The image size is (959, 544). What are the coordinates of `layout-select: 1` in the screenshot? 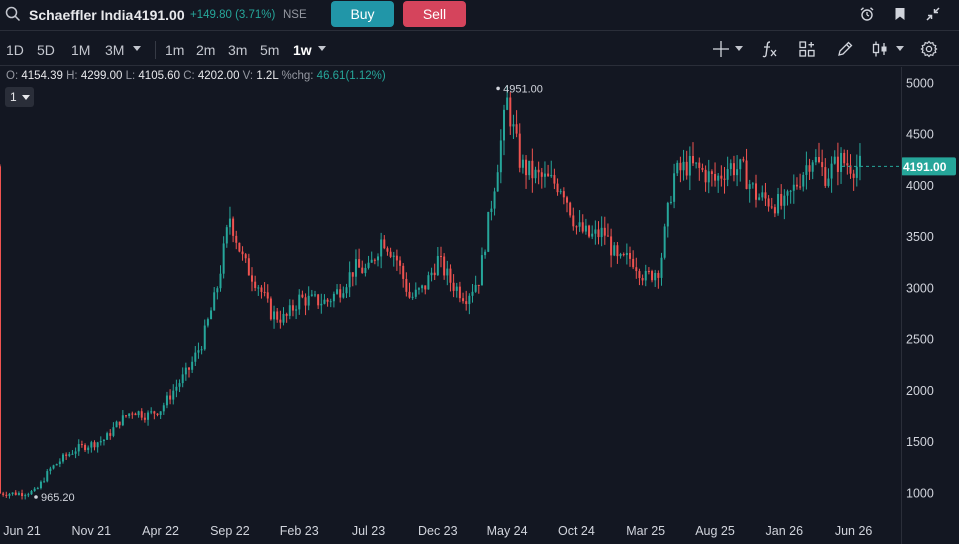 It's located at (19, 97).